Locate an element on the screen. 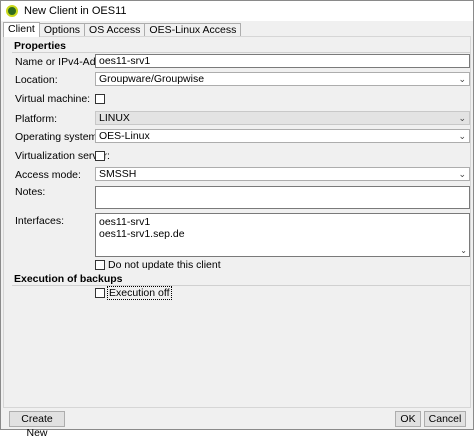  access-mode-label: Access mode: is located at coordinates (48, 175).